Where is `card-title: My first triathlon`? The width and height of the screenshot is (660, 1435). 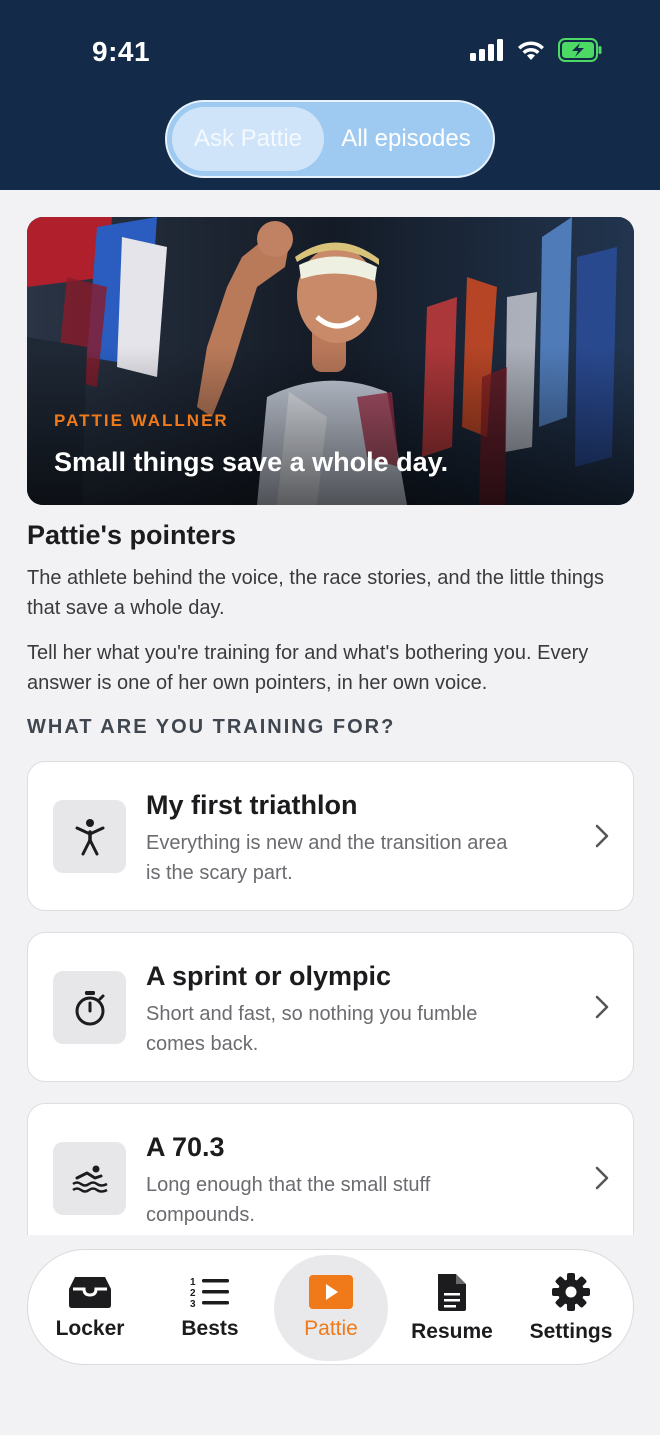
card-title: My first triathlon is located at coordinates (252, 805).